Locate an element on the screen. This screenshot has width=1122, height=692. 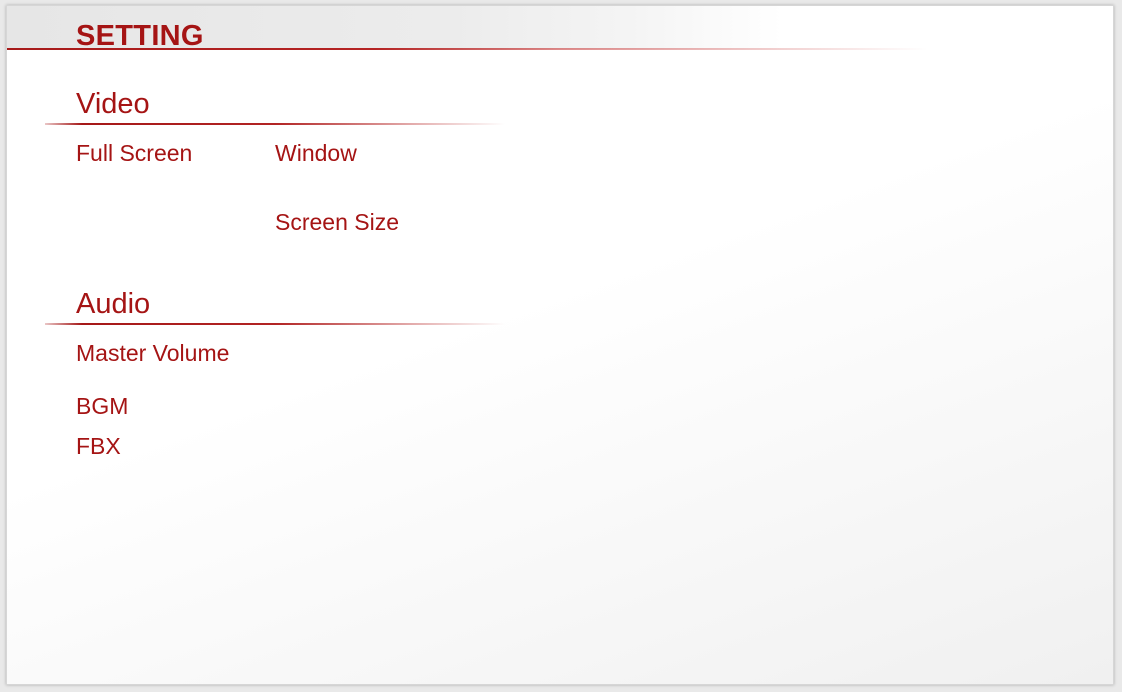
page-title: SETTING is located at coordinates (140, 36).